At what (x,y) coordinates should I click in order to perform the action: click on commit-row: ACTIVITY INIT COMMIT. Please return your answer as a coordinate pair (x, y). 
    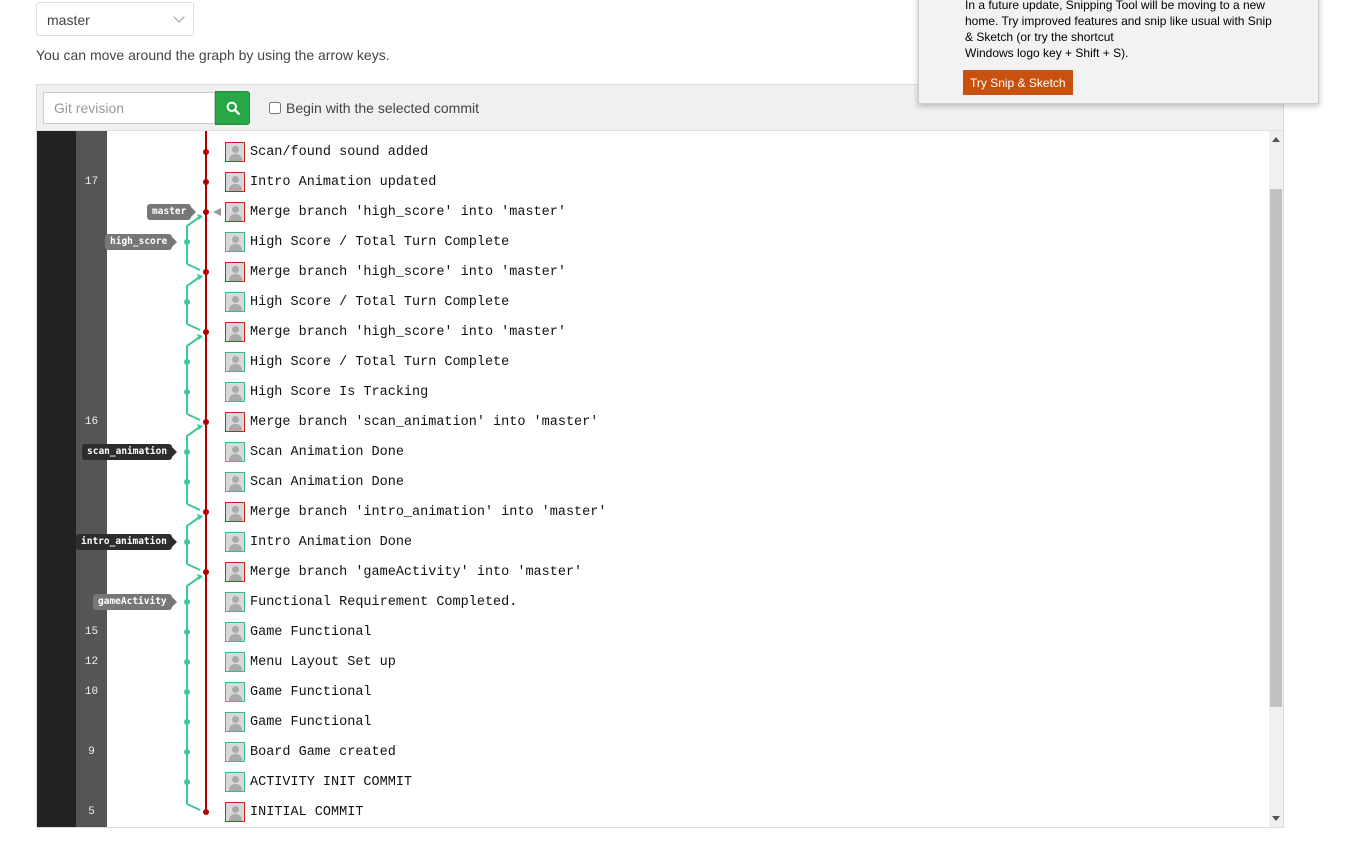
    Looking at the image, I should click on (318, 782).